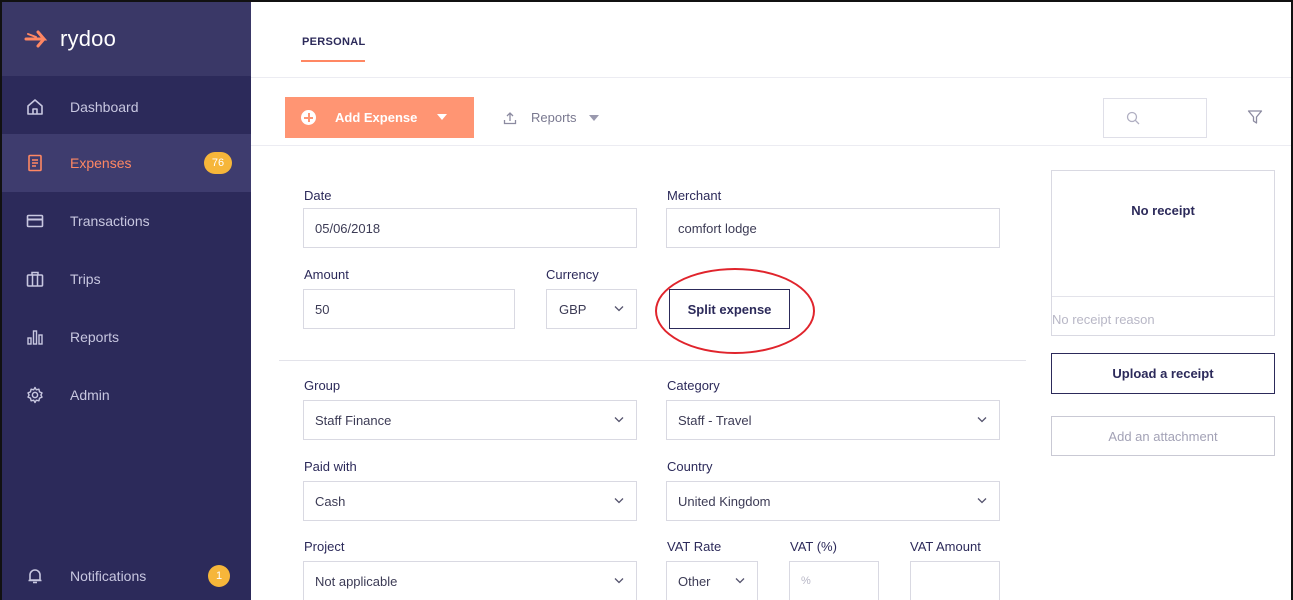 This screenshot has height=600, width=1293. Describe the element at coordinates (1155, 118) in the screenshot. I see `search-input` at that location.